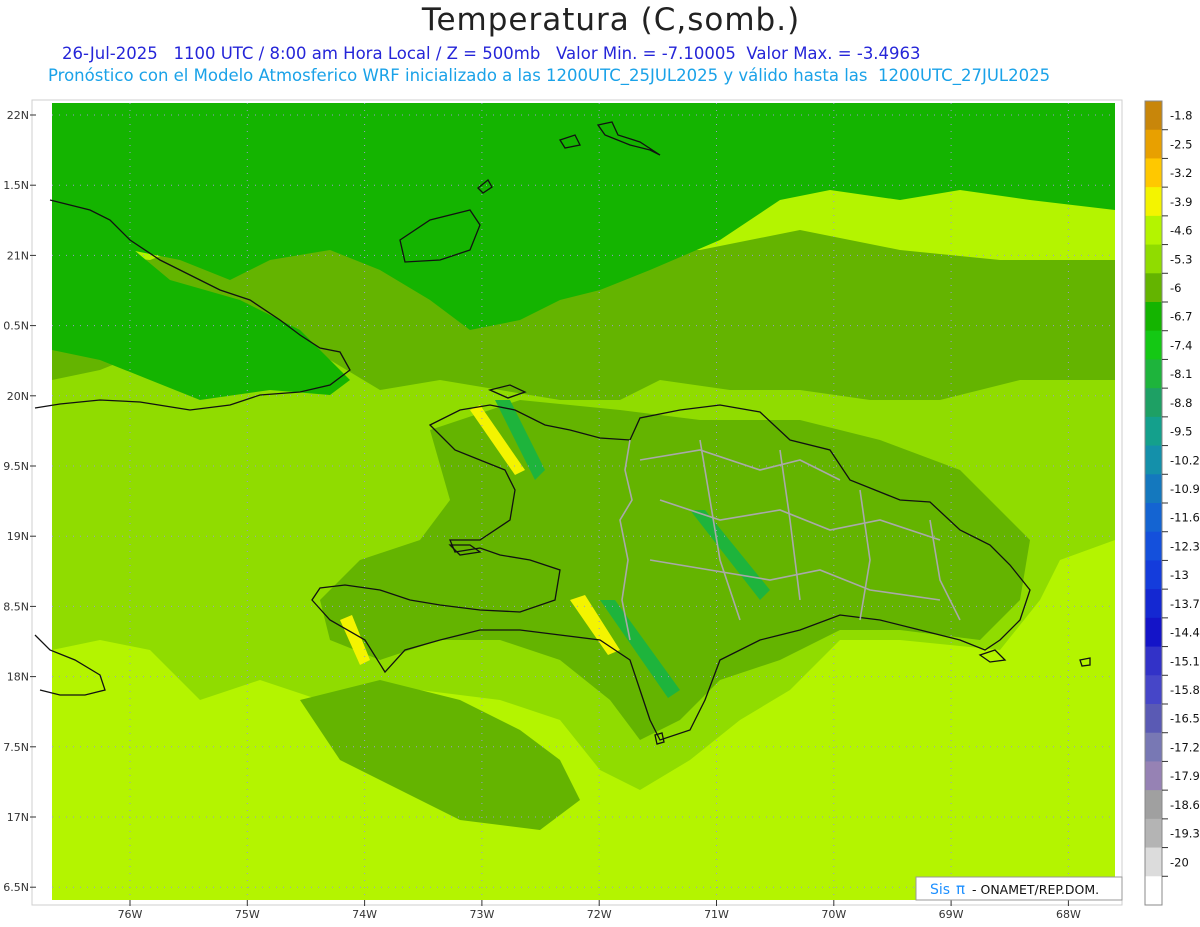 The height and width of the screenshot is (927, 1200). I want to click on attribution-box: Sis π - ONAMET/REP.DOM., so click(1019, 888).